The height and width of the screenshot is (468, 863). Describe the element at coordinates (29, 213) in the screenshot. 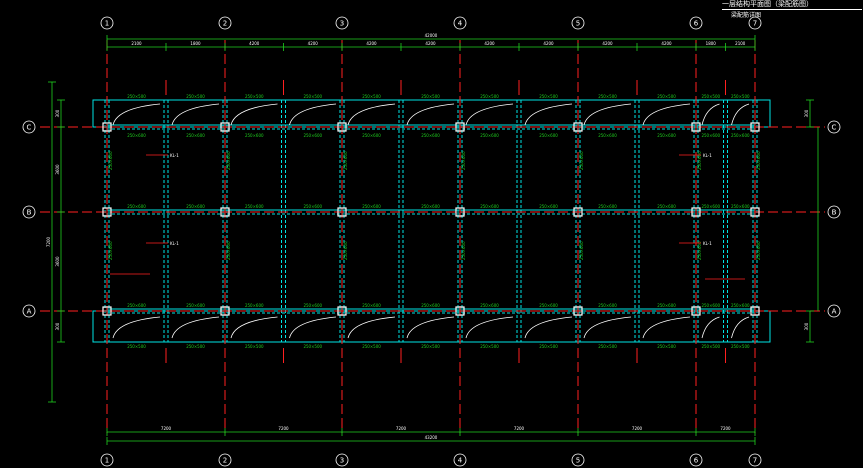

I see `grid-bubble-left-B-label: B` at that location.